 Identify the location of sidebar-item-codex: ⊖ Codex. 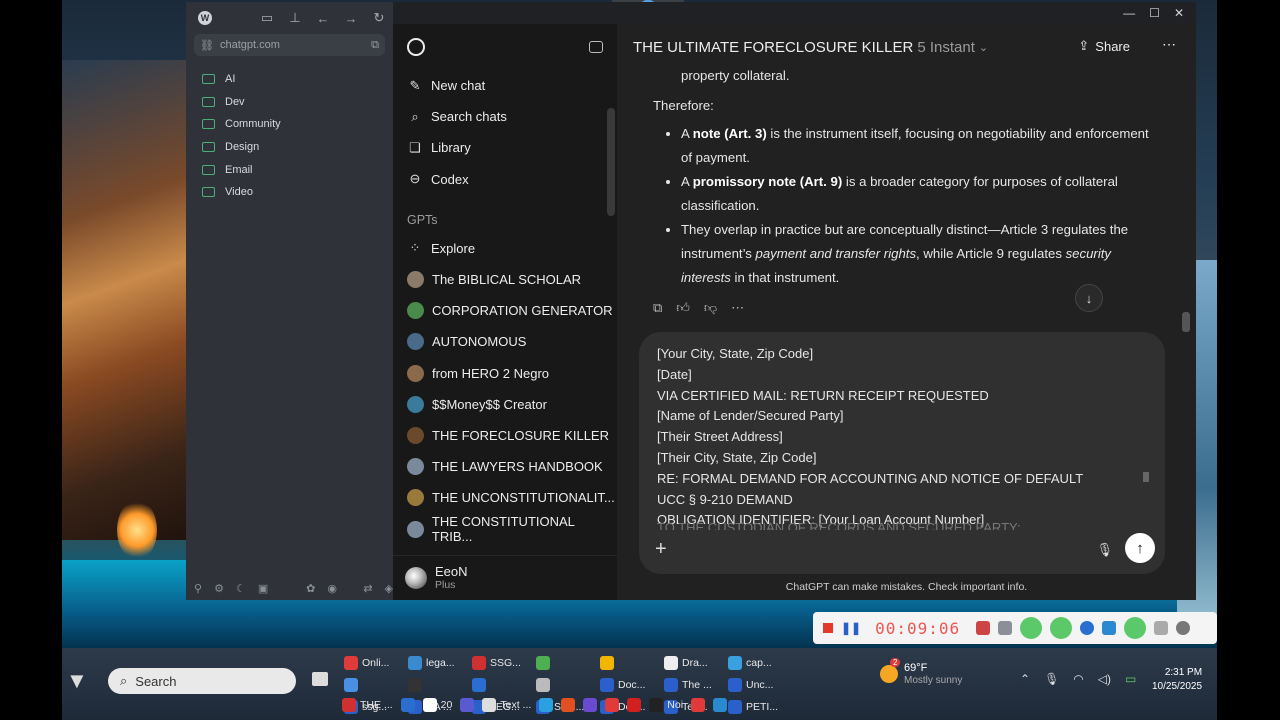
(505, 179).